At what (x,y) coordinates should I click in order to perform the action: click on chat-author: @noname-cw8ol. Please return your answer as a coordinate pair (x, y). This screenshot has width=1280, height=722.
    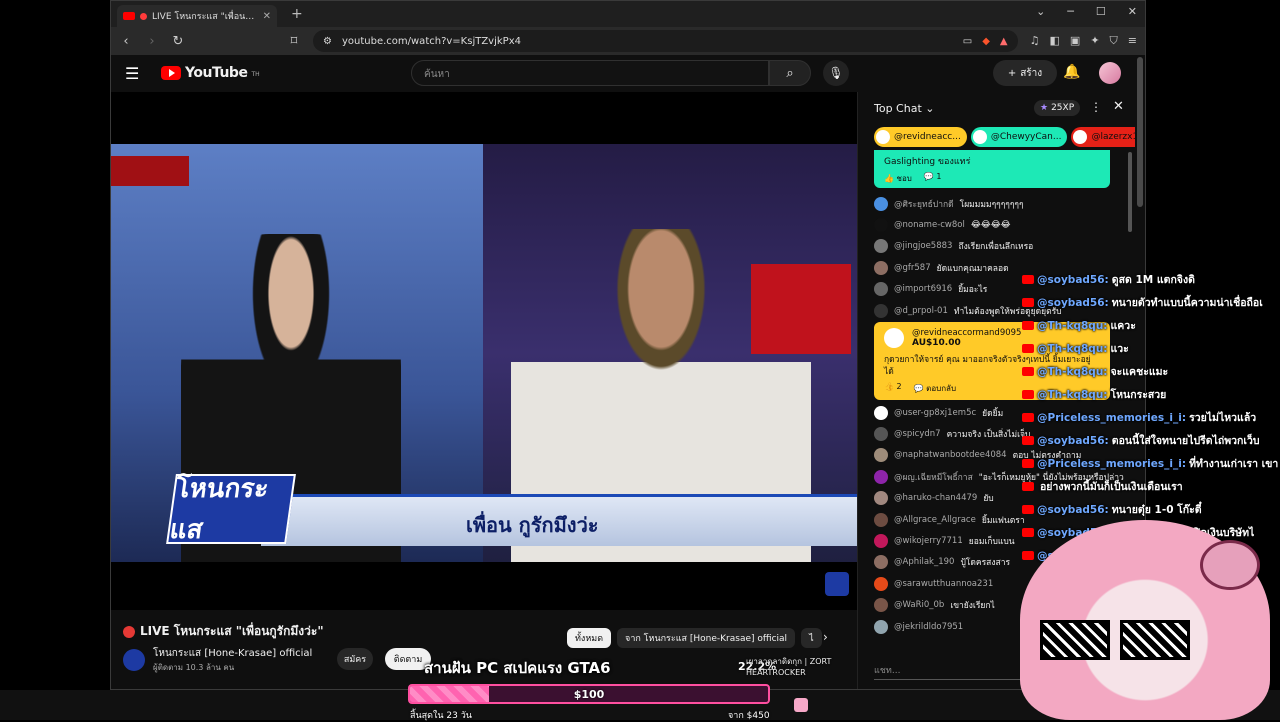
    Looking at the image, I should click on (929, 225).